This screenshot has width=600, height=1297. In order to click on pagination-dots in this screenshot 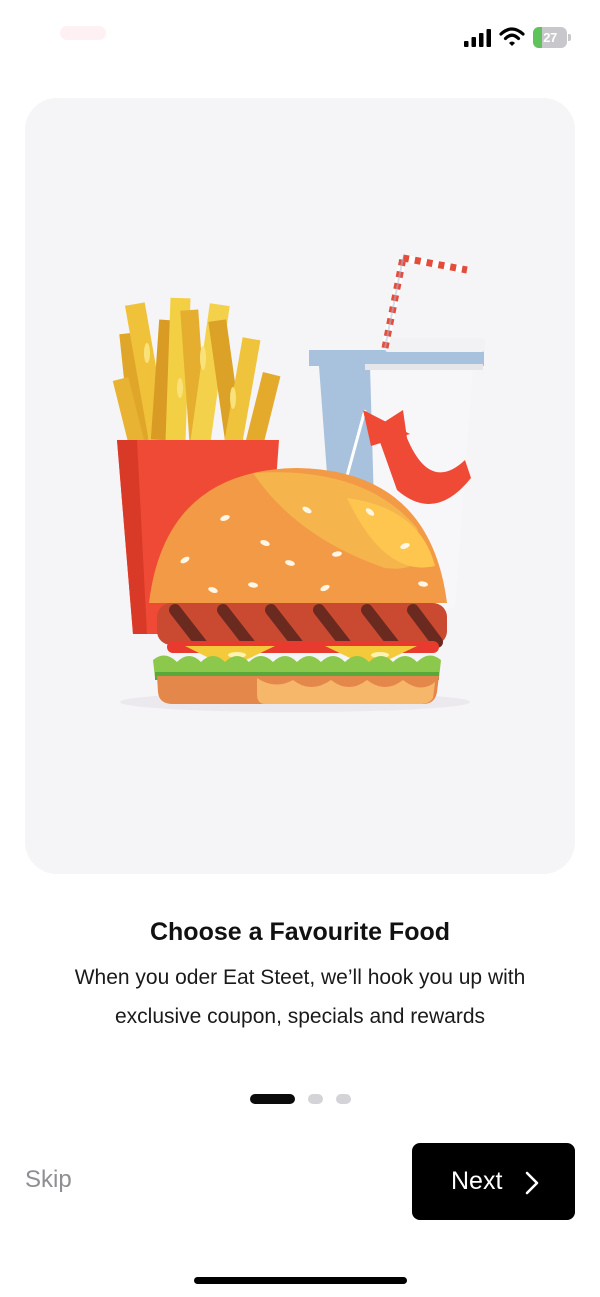, I will do `click(300, 1100)`.